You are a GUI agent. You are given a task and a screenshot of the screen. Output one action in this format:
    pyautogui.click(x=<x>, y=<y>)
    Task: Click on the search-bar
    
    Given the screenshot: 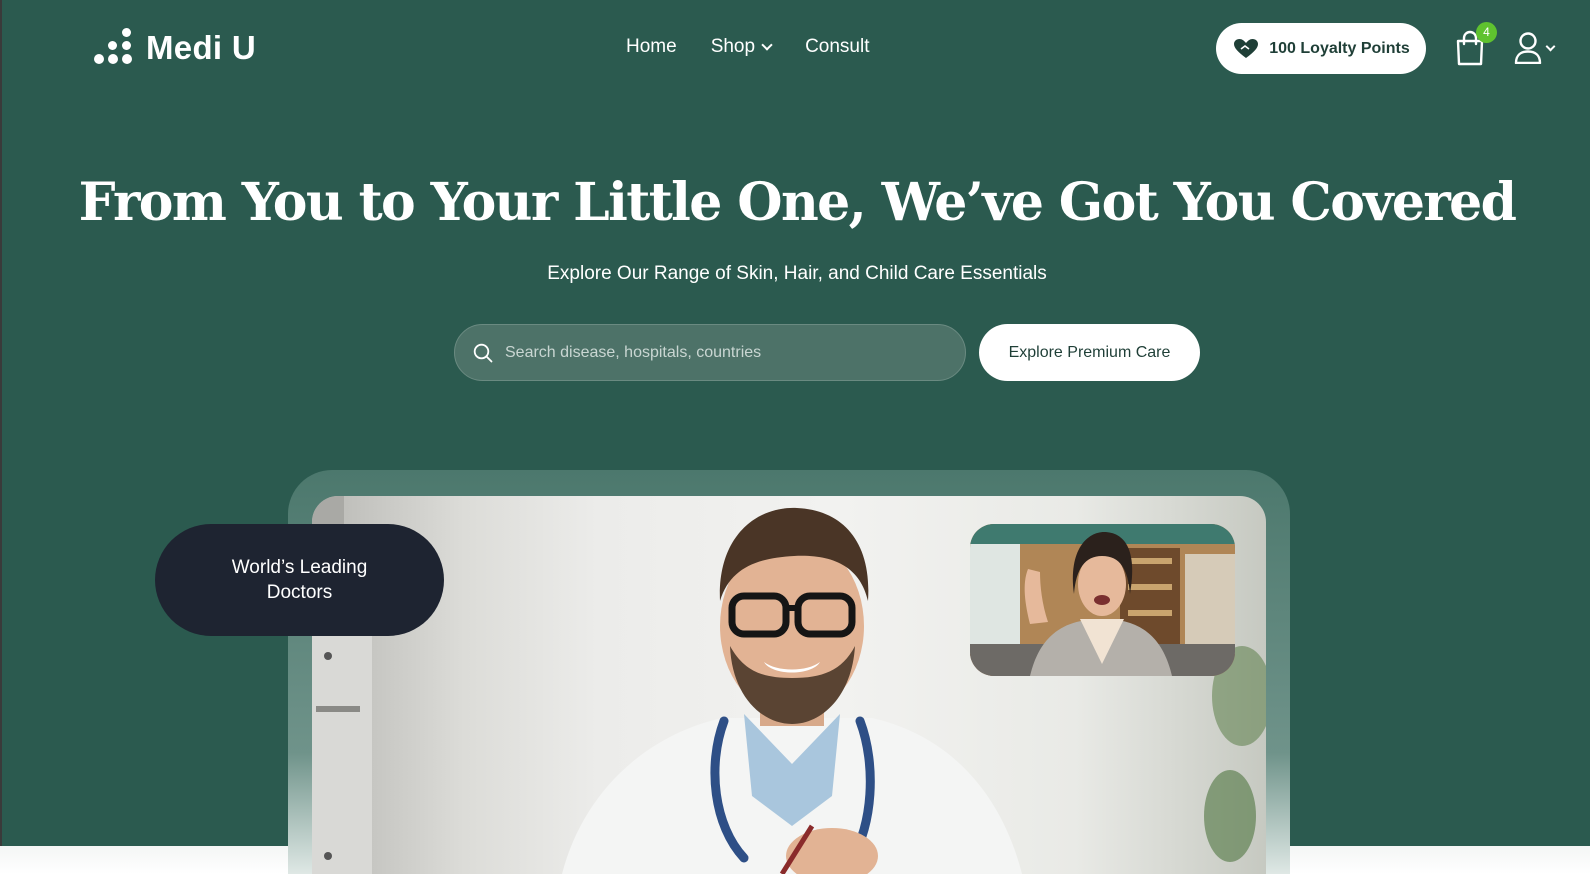 What is the action you would take?
    pyautogui.click(x=710, y=352)
    